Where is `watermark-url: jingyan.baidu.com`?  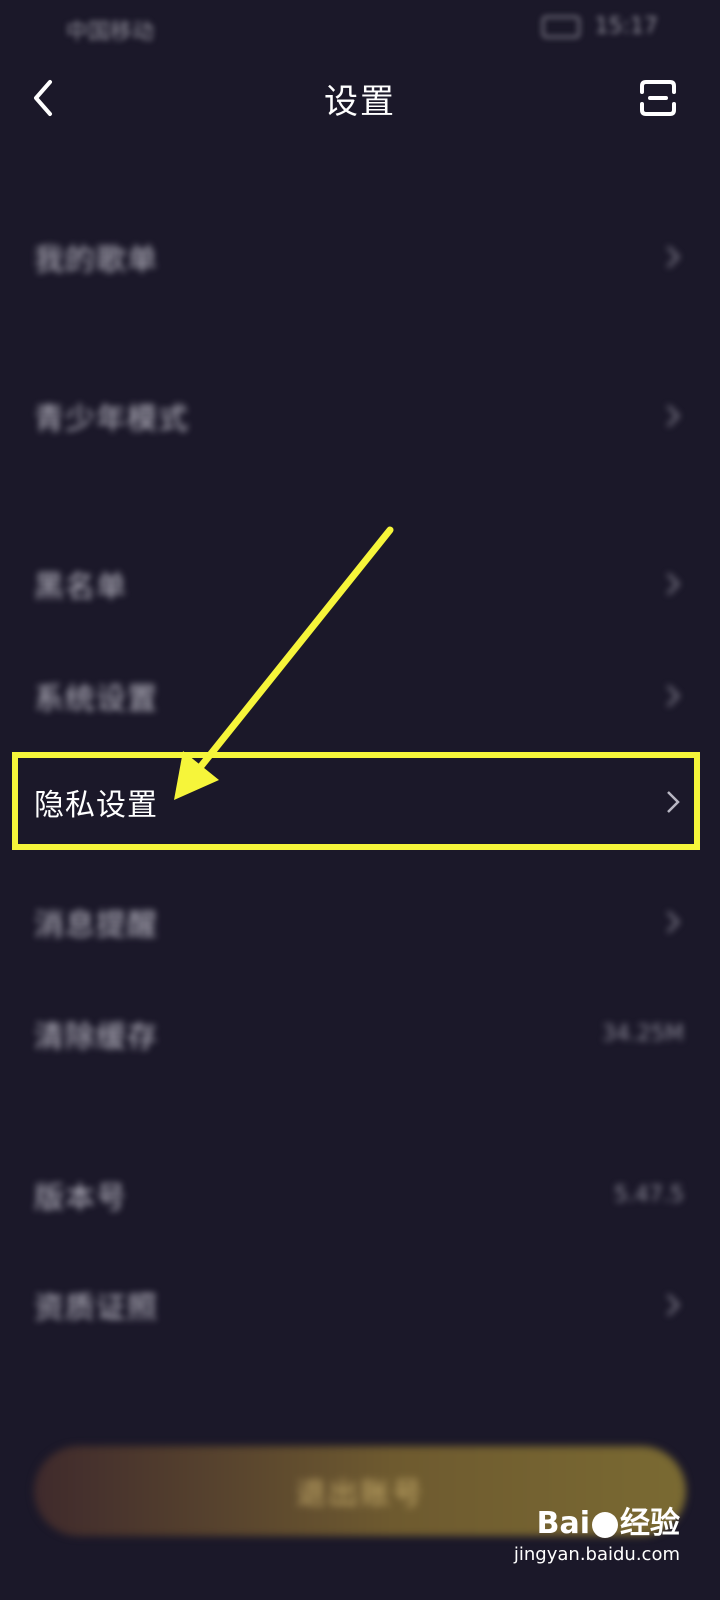
watermark-url: jingyan.baidu.com is located at coordinates (596, 1554).